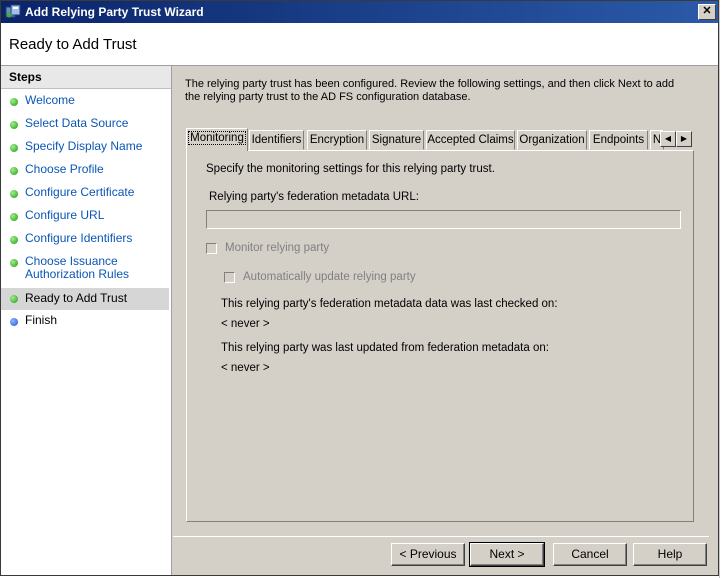  I want to click on monitor-relying-party-checkbox, so click(211, 248).